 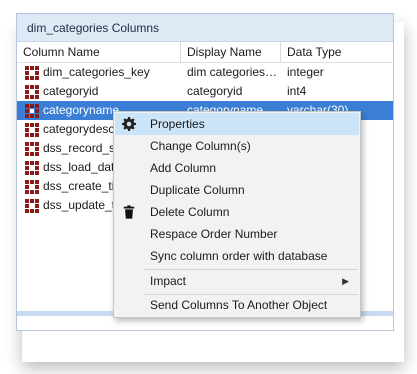 What do you see at coordinates (205, 28) in the screenshot?
I see `panel-title: dim_categories Columns` at bounding box center [205, 28].